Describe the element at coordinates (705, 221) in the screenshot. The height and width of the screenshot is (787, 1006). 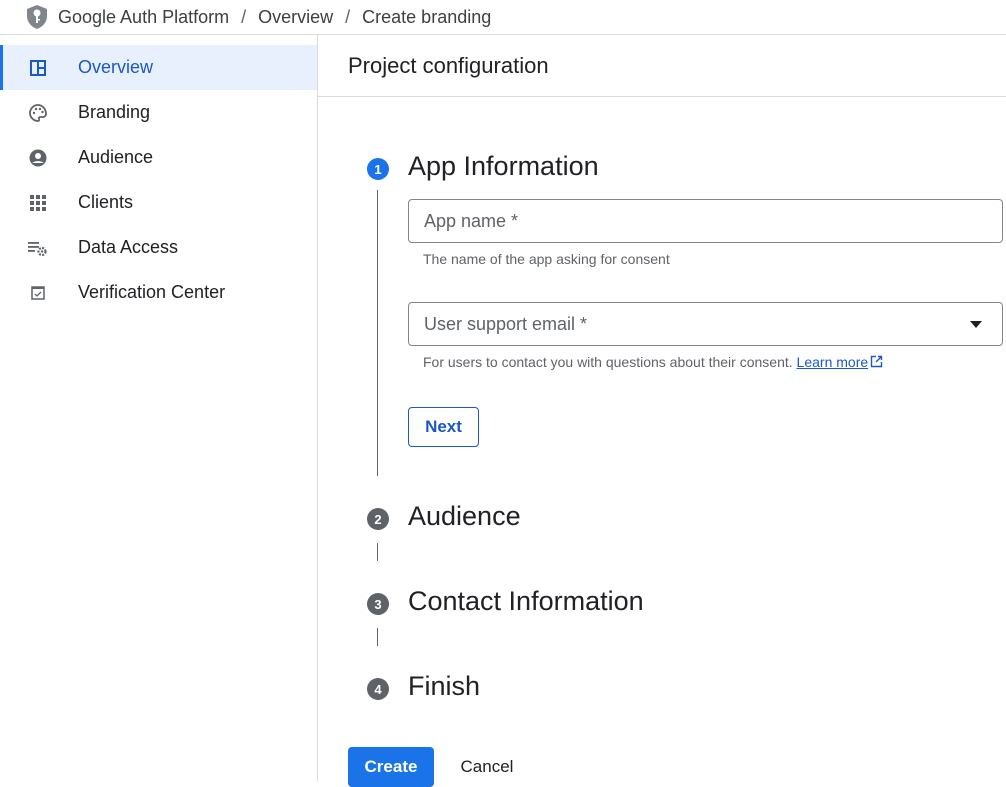
I see `app-name-input: App name *` at that location.